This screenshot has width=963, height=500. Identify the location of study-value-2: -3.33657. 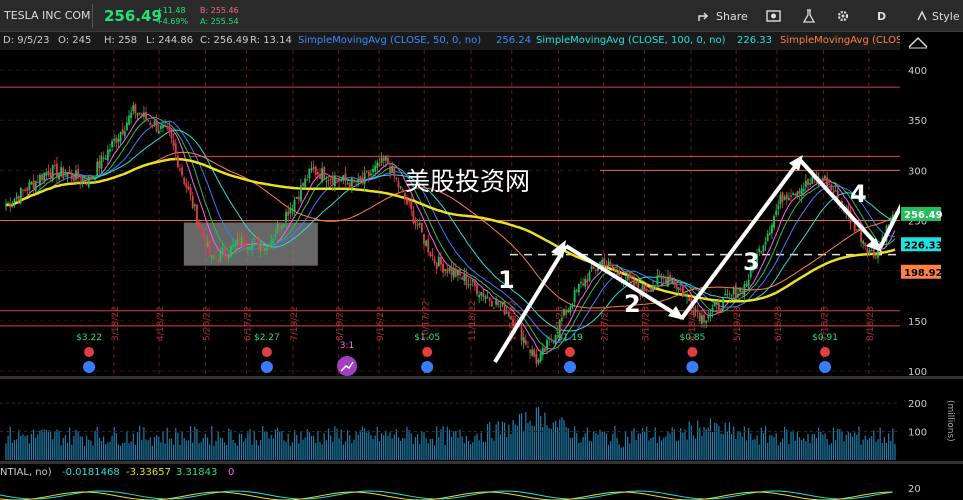
(148, 472).